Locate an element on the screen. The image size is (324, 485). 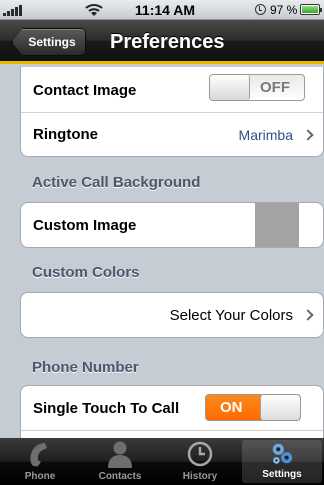
select-colors-row: Select Your Colors is located at coordinates (172, 315).